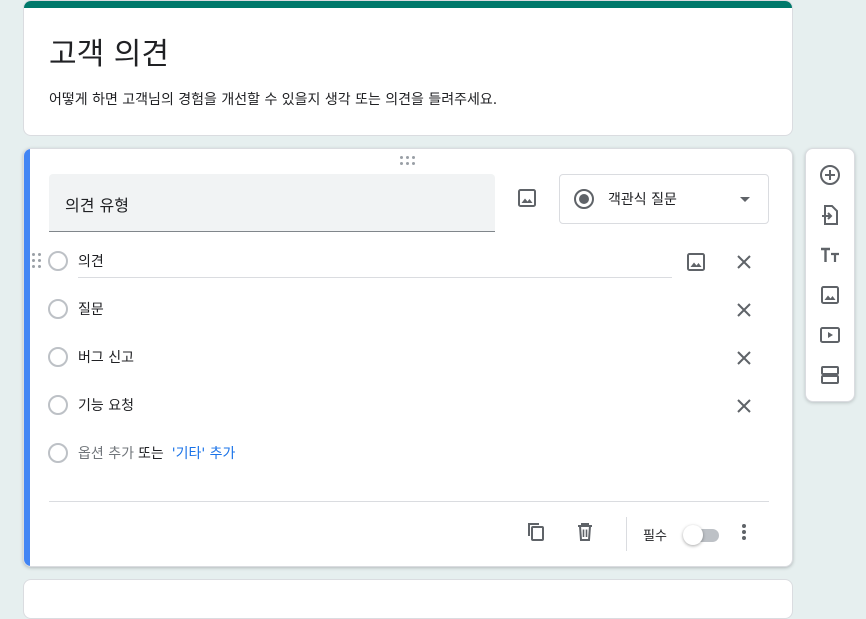 The height and width of the screenshot is (619, 866). Describe the element at coordinates (97, 205) in the screenshot. I see `question-title-text: 의견 유형` at that location.